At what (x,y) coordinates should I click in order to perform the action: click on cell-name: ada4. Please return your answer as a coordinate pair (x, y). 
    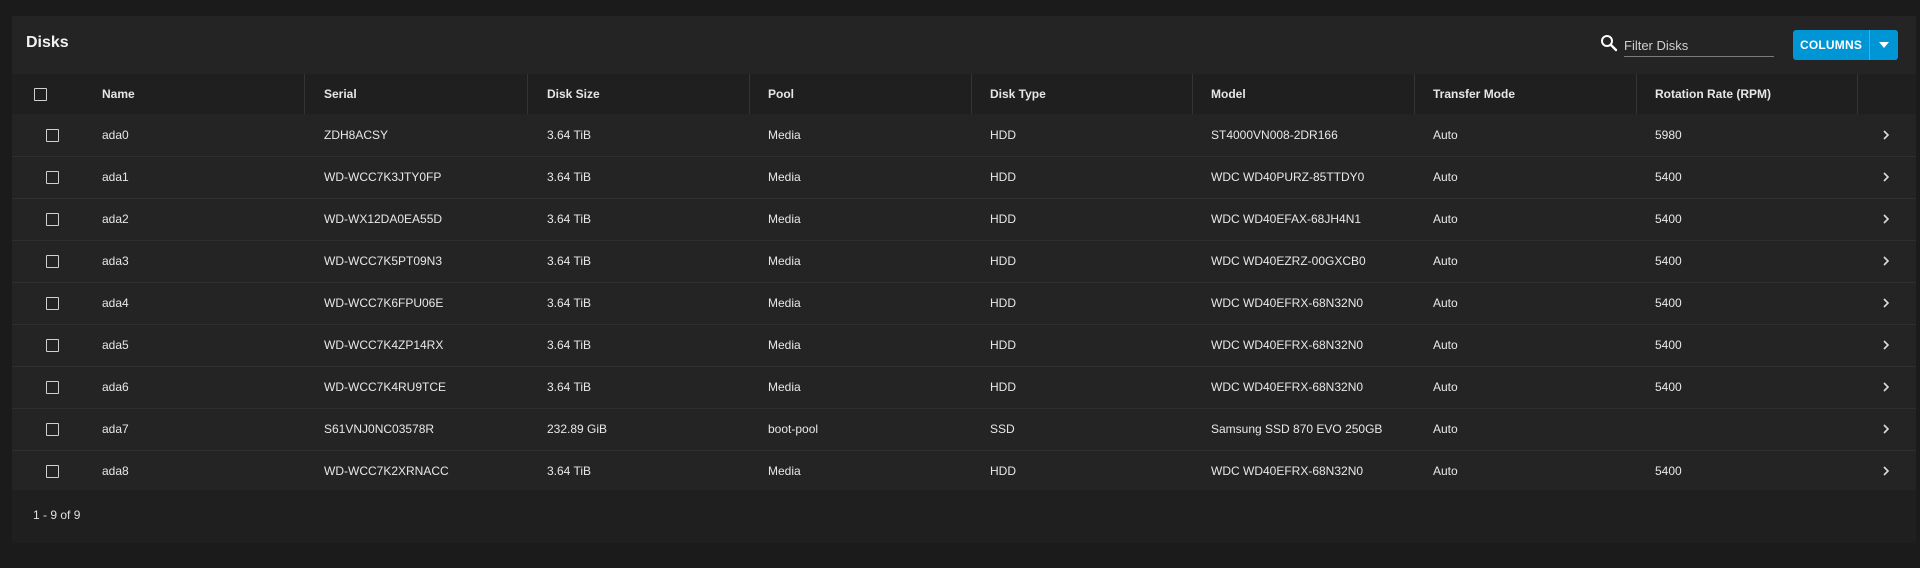
    Looking at the image, I should click on (115, 303).